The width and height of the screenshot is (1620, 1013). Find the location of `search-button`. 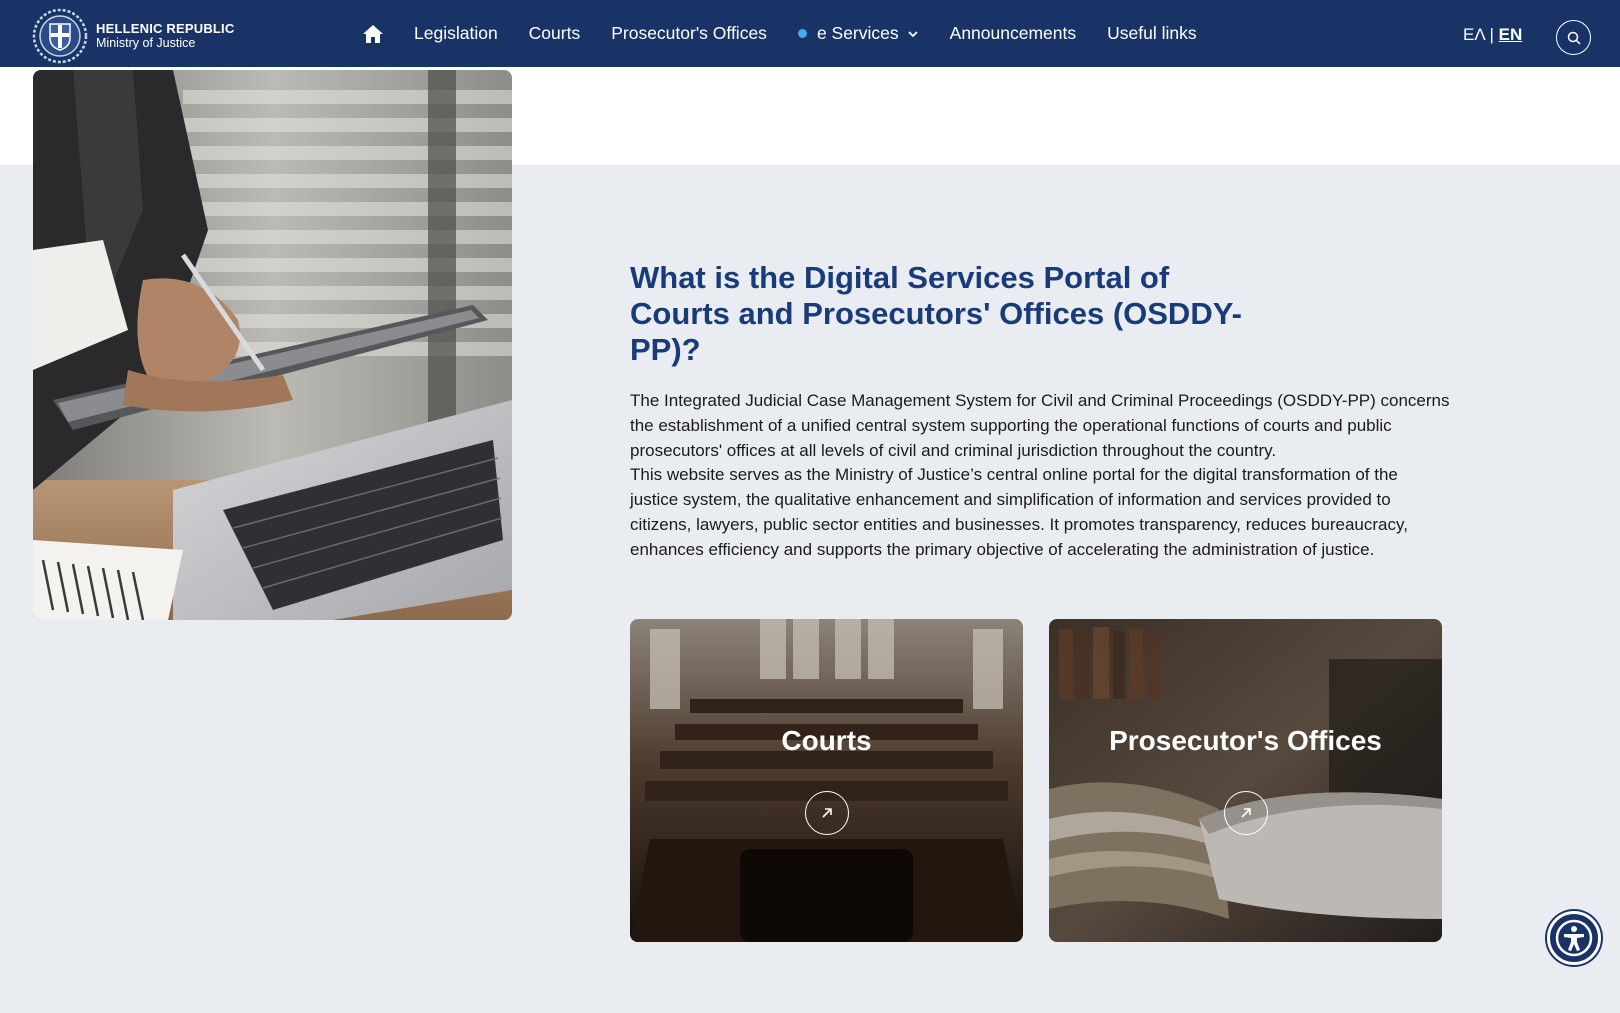

search-button is located at coordinates (1573, 37).